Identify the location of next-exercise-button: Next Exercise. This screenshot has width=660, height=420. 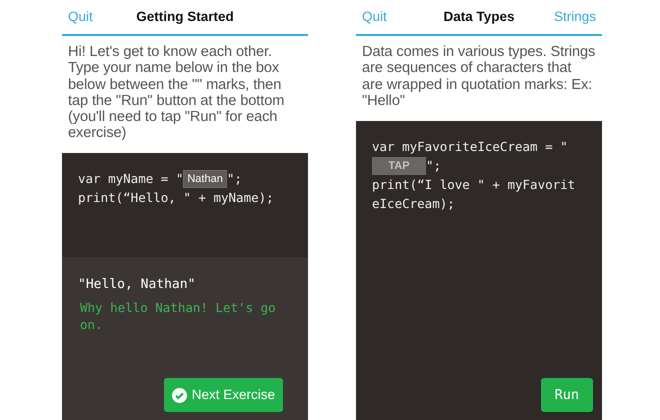
(223, 395).